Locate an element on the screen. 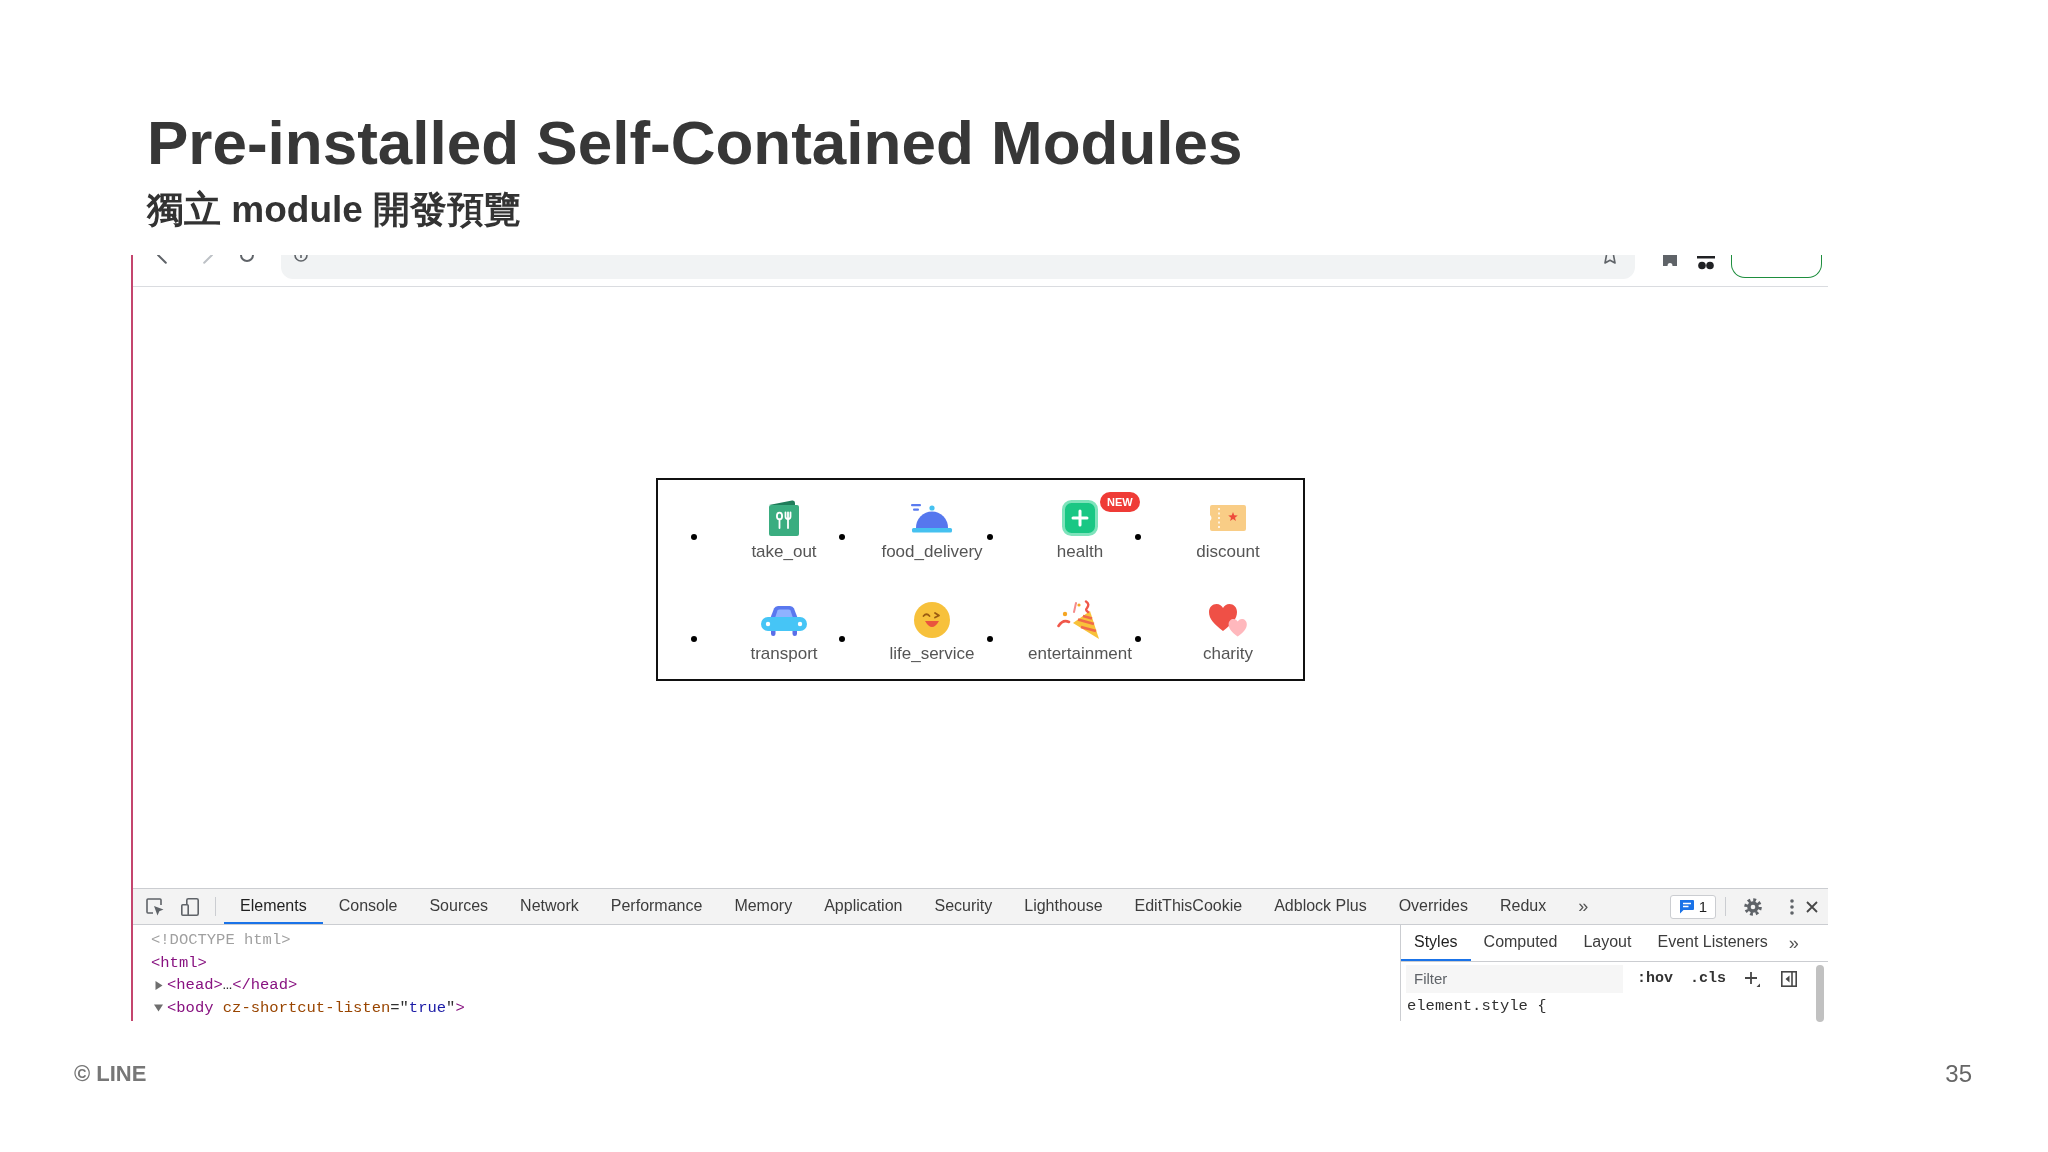  back-icon is located at coordinates (162, 259).